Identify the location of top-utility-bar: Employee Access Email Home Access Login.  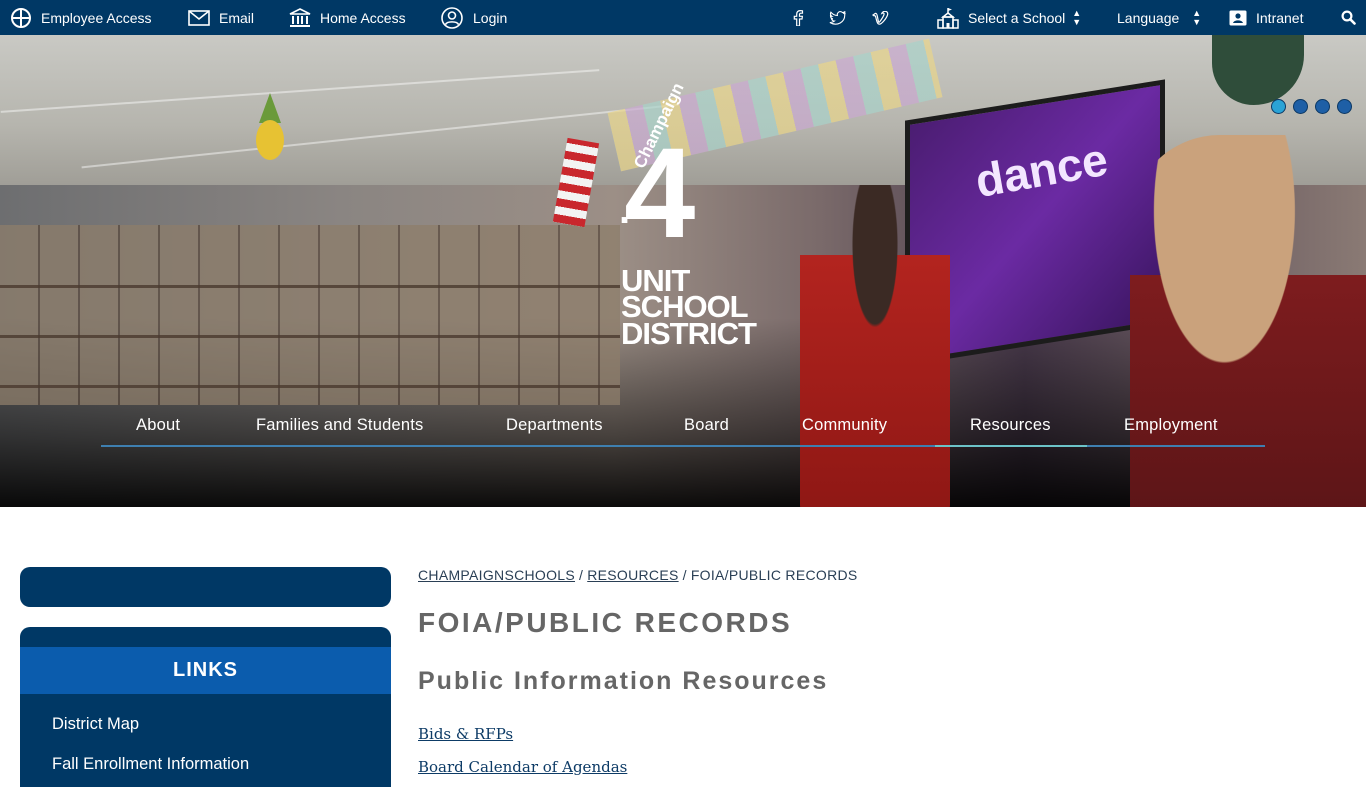
(683, 17).